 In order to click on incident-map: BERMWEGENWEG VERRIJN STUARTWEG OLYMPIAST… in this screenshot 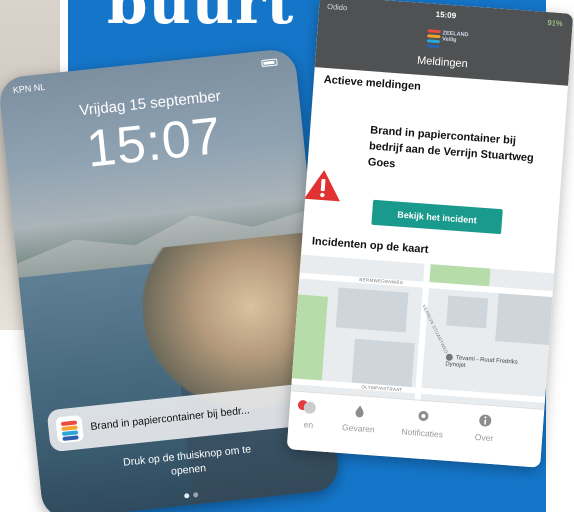, I will do `click(423, 331)`.